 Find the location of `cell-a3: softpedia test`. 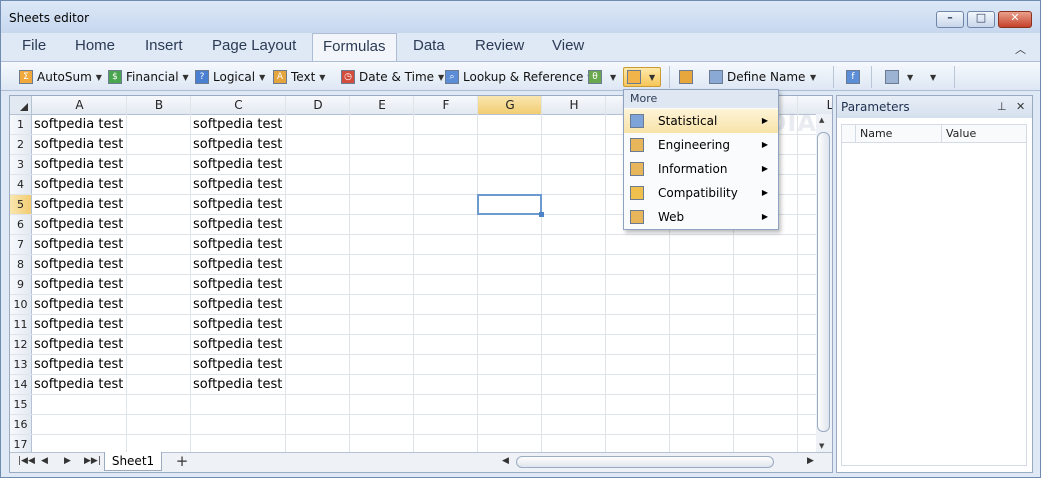

cell-a3: softpedia test is located at coordinates (79, 165).